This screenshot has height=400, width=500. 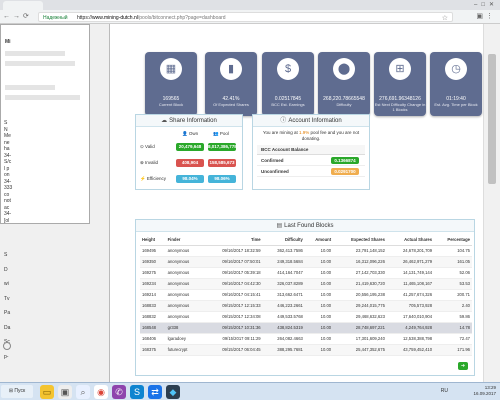 I want to click on cell-finder: lgaradoey, so click(x=184, y=339).